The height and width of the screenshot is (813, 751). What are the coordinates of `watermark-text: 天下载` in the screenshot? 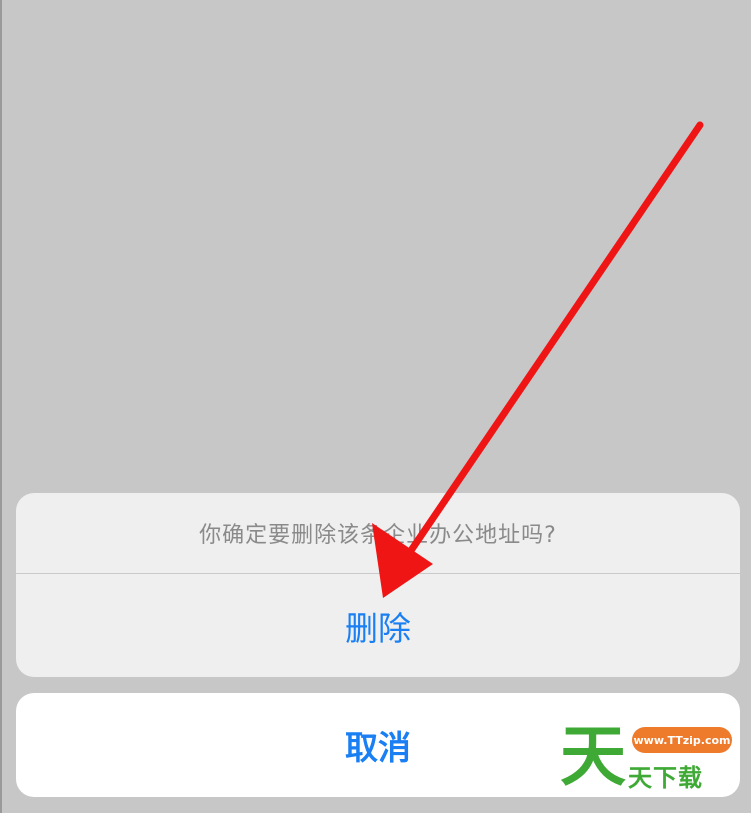 It's located at (665, 778).